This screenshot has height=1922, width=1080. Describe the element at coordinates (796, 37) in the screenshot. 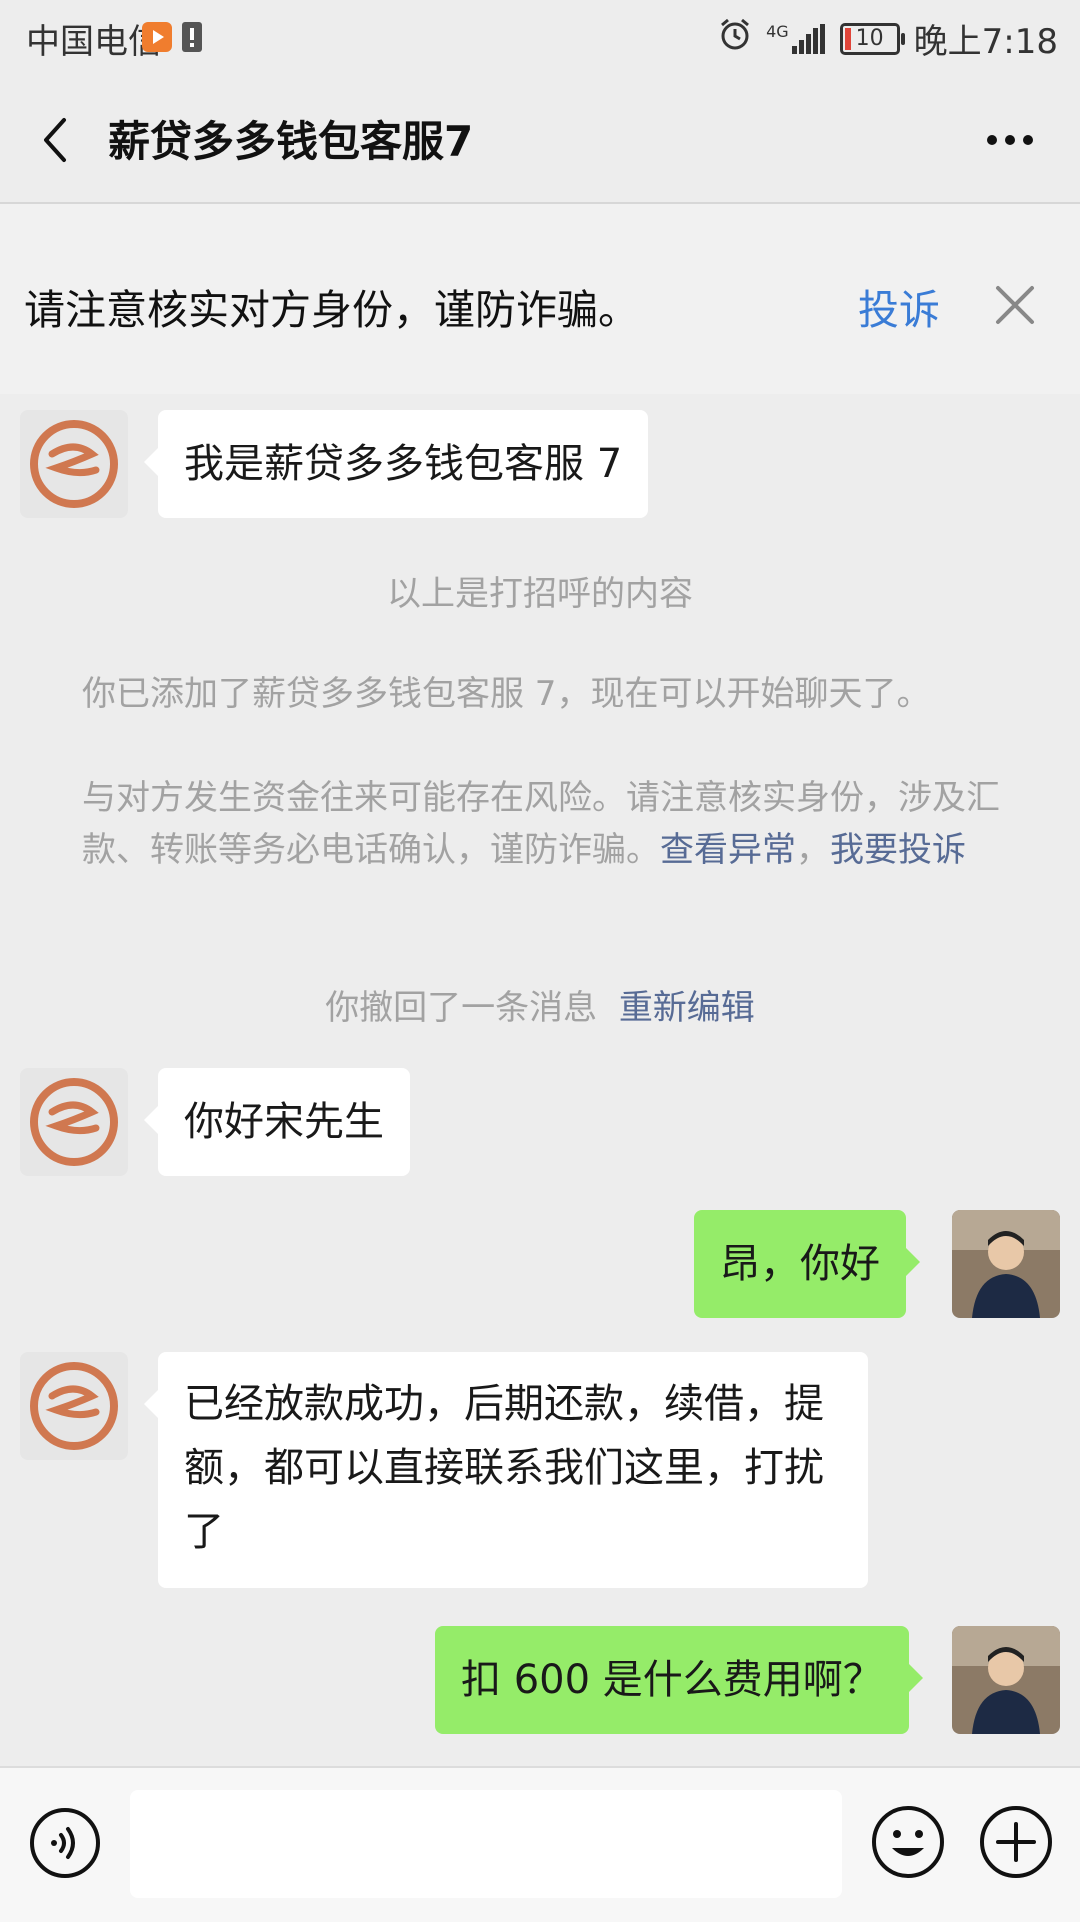

I see `signal-icon: 4G` at that location.